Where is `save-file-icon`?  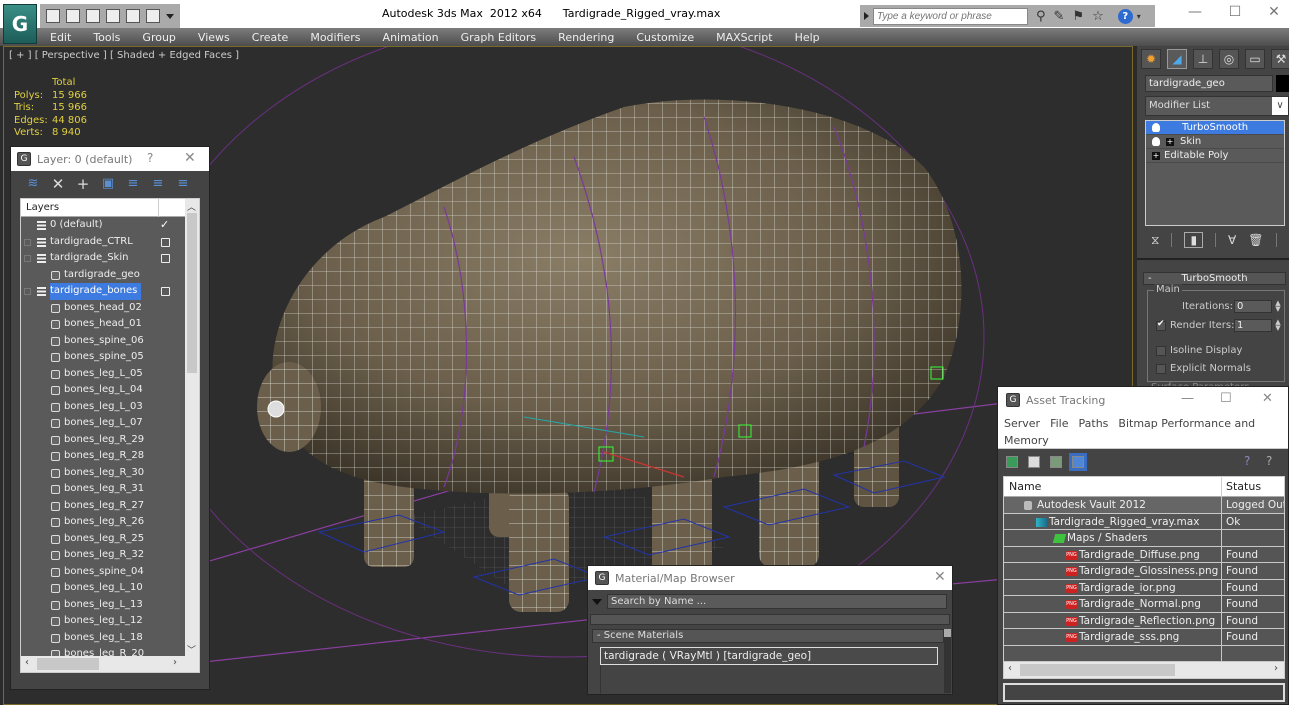 save-file-icon is located at coordinates (73, 16).